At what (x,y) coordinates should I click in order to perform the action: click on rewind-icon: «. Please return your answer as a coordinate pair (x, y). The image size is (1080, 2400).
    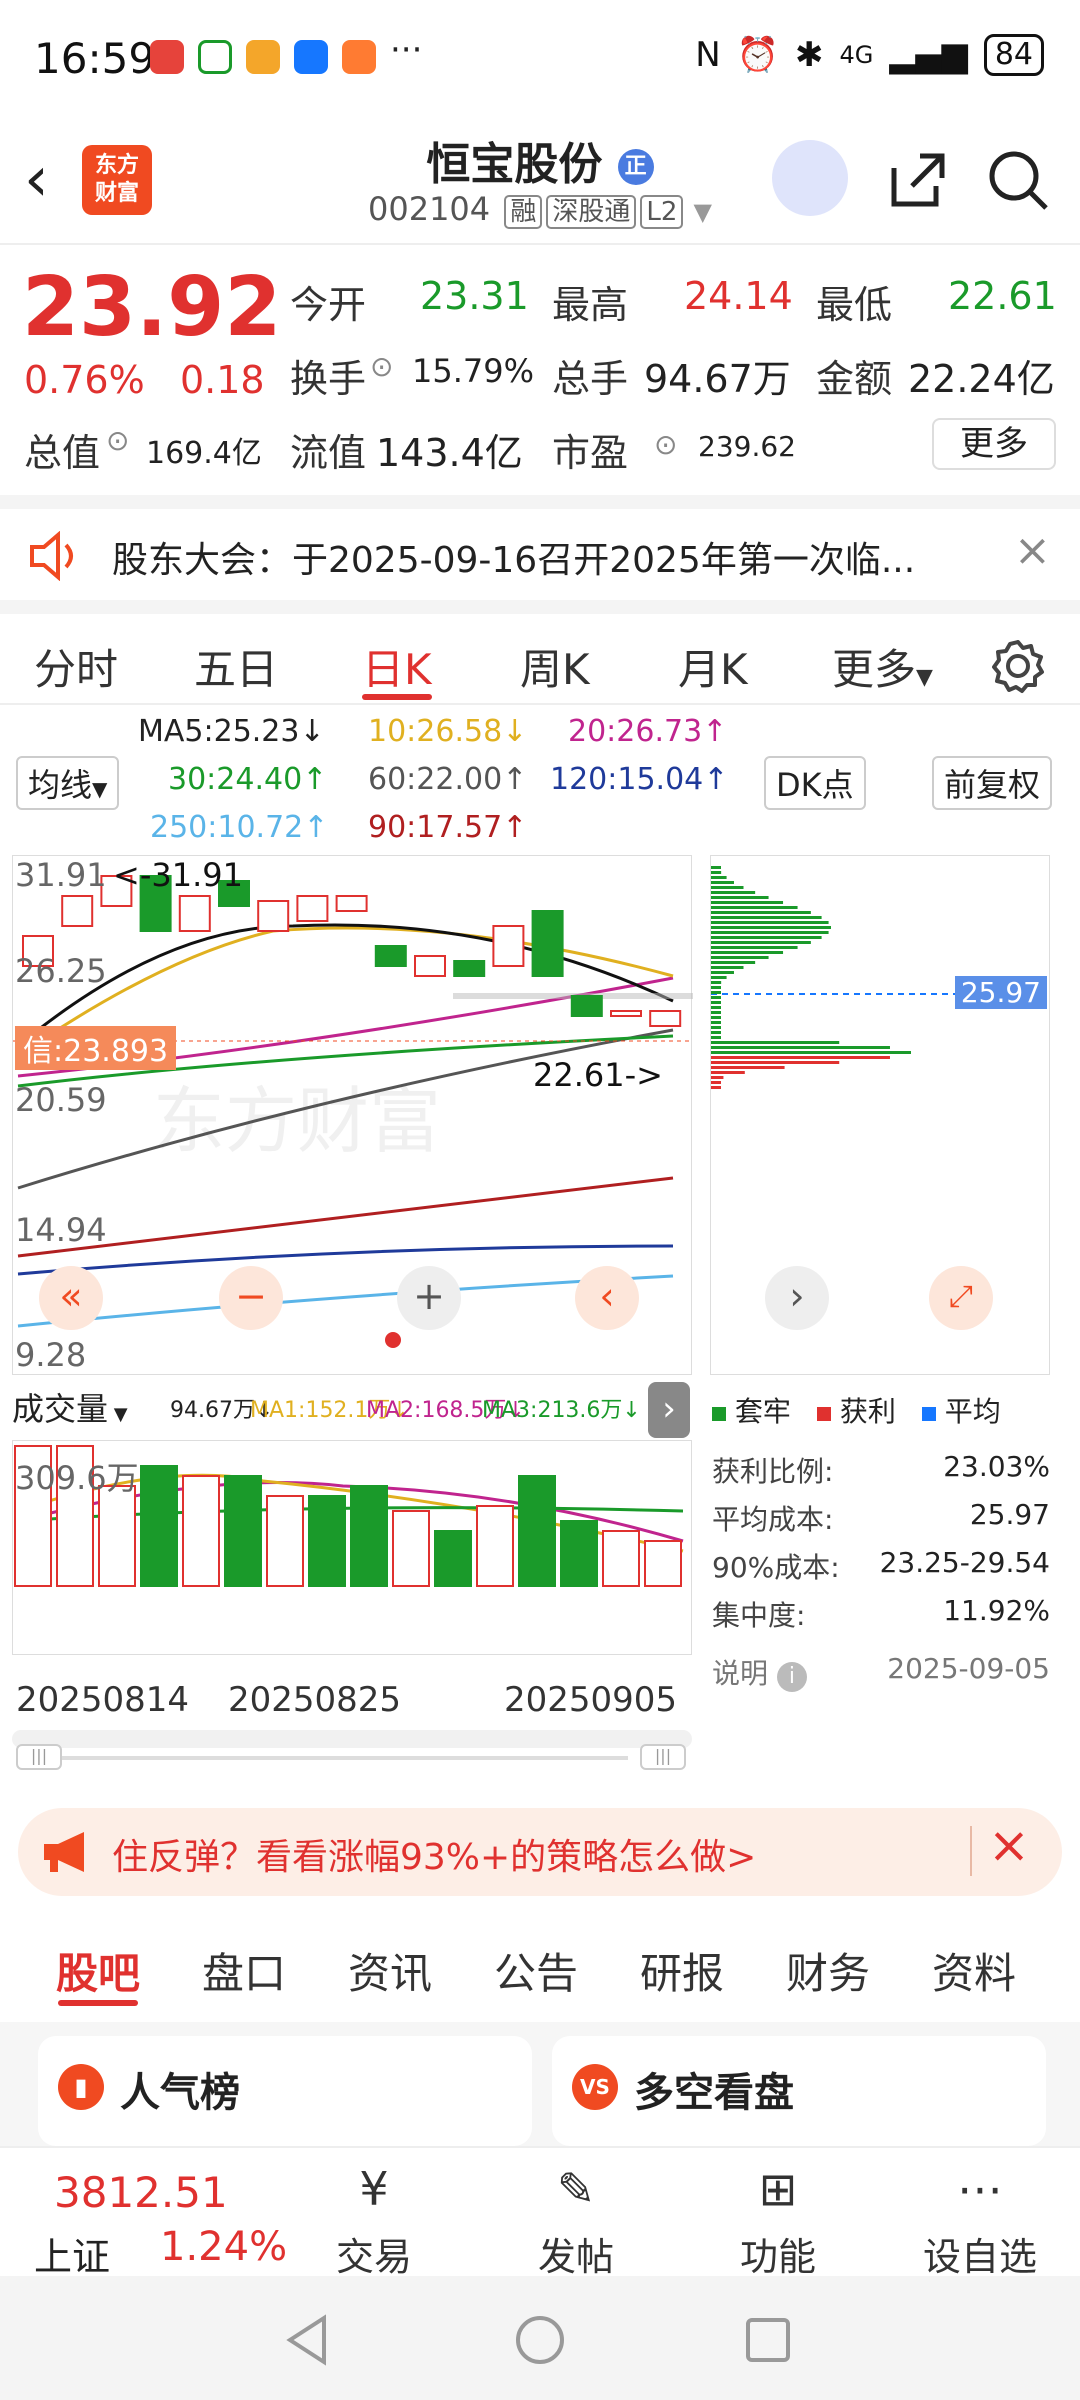
    Looking at the image, I should click on (71, 1298).